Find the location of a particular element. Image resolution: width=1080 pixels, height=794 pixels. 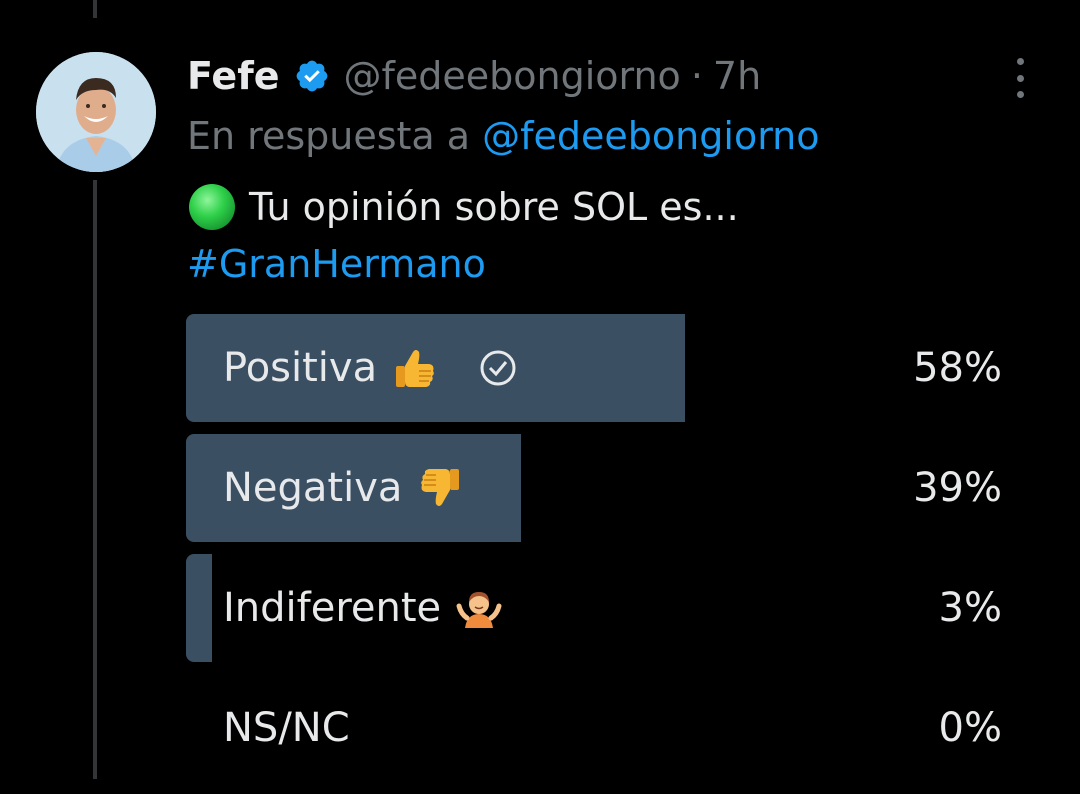

poll-option: Indiferente 3% is located at coordinates (594, 608).